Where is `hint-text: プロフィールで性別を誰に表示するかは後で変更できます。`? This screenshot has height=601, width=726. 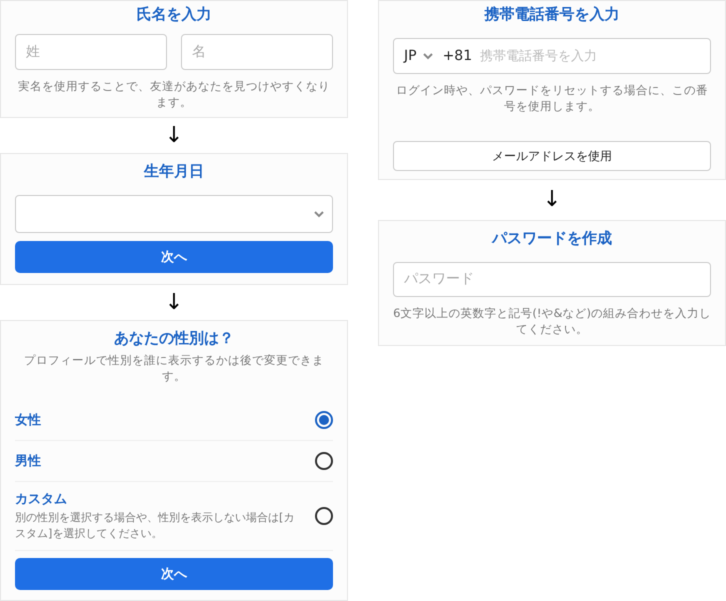
hint-text: プロフィールで性別を誰に表示するかは後で変更できます。 is located at coordinates (174, 368).